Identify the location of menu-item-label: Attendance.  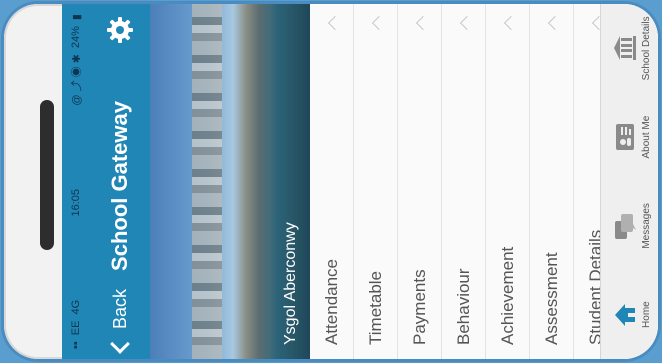
(331, 301).